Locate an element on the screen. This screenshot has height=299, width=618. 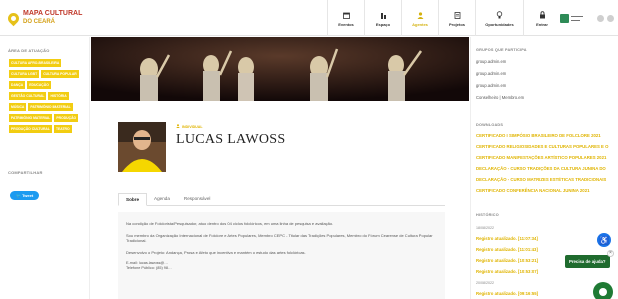
area-tag: PRODUÇÃO CULTURAL is located at coordinates (30, 129).